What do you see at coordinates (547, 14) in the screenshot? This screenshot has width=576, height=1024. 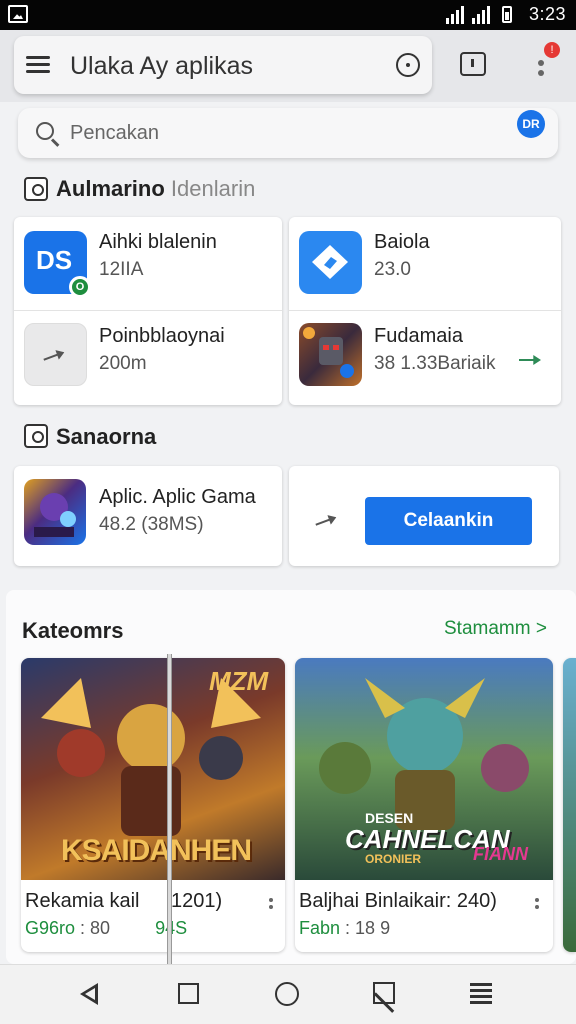 I see `status-time: 3:23` at bounding box center [547, 14].